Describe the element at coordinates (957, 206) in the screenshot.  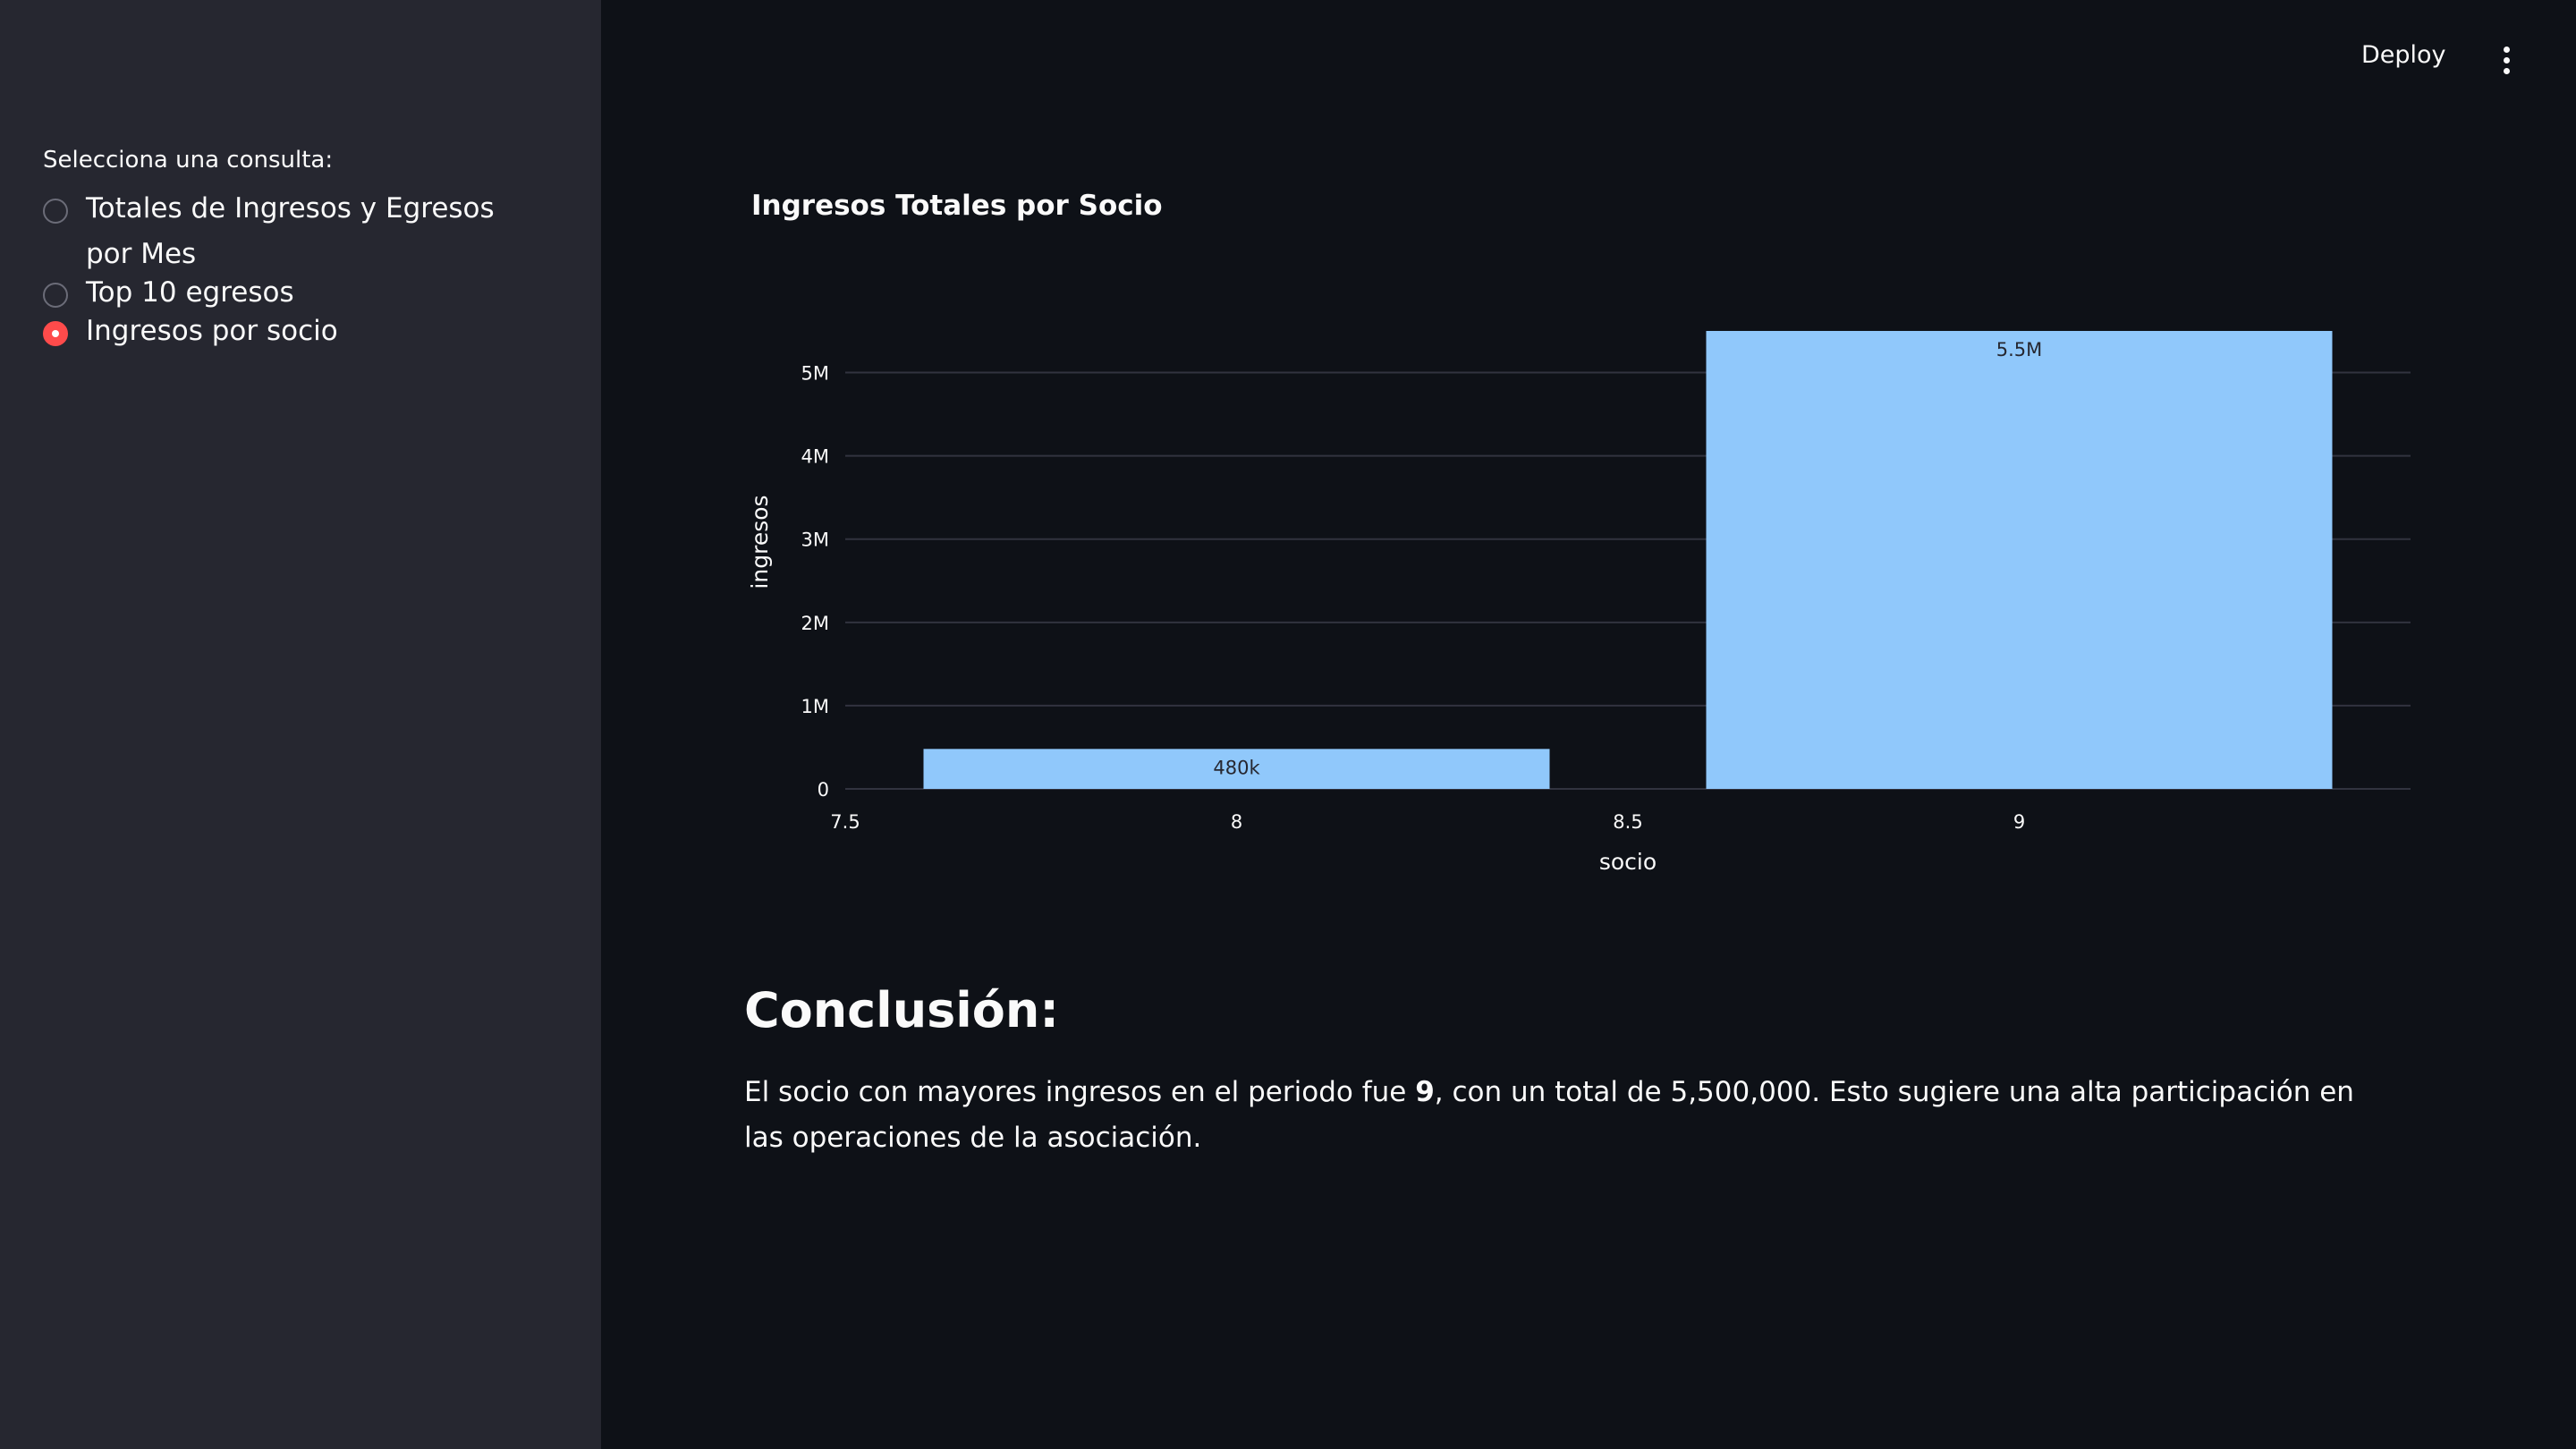
I see `chart-title: Ingresos Totales por Socio` at that location.